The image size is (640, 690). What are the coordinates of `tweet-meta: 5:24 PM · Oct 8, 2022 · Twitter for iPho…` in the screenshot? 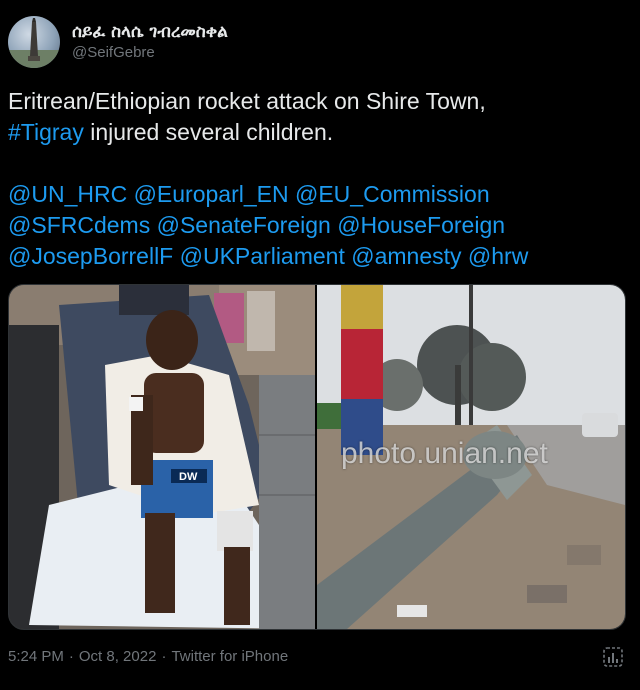 It's located at (148, 656).